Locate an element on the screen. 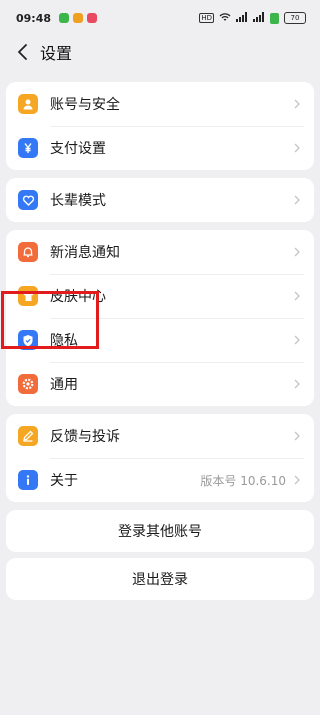  gear-icon is located at coordinates (28, 384).